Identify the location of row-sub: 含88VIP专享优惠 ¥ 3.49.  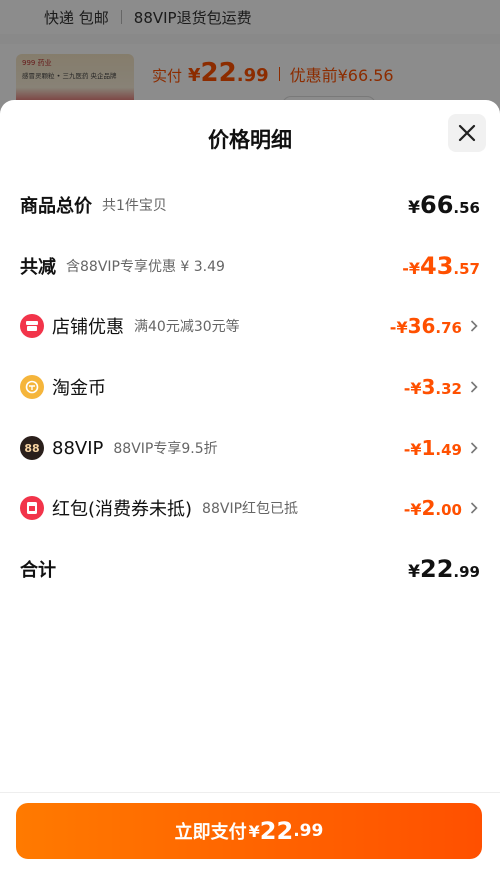
(145, 267).